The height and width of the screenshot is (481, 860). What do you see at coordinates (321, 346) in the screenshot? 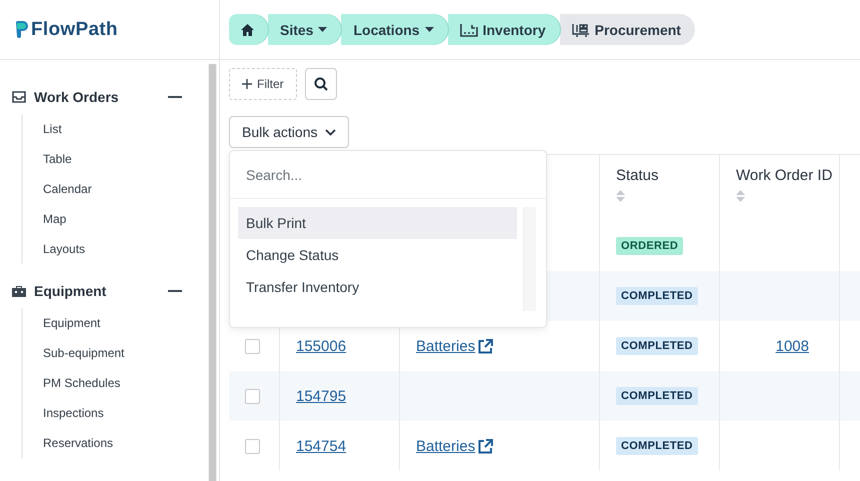
I see `item-id-link: 155006` at bounding box center [321, 346].